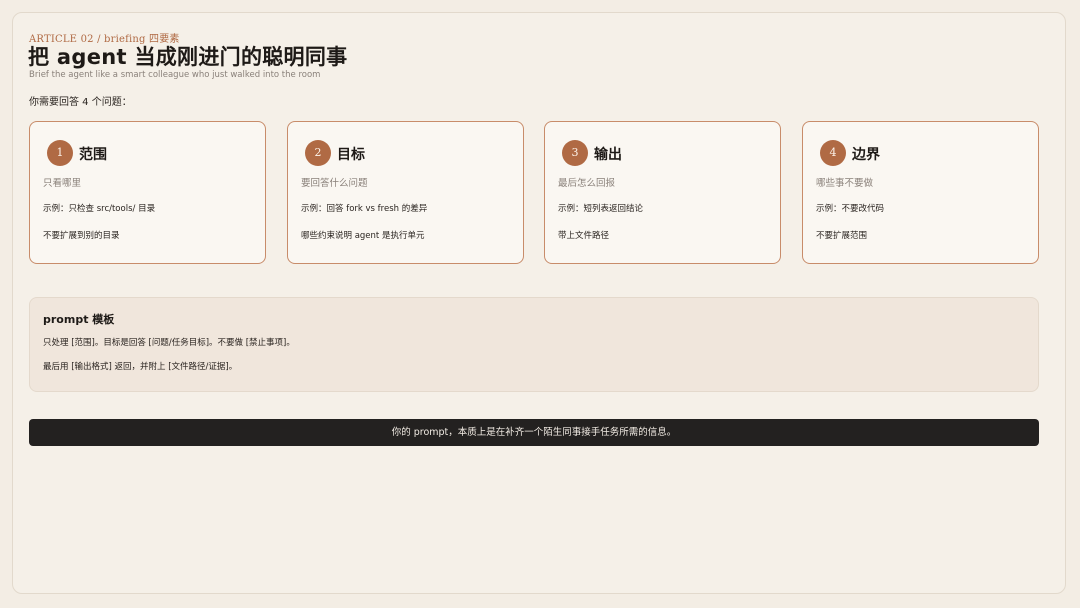 This screenshot has width=1080, height=608. Describe the element at coordinates (608, 155) in the screenshot. I see `card-title: 输出` at that location.